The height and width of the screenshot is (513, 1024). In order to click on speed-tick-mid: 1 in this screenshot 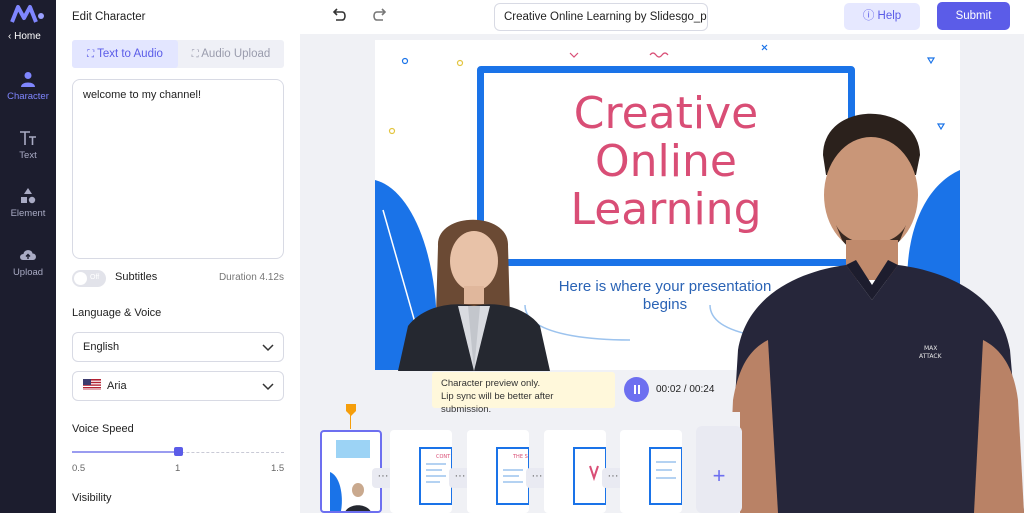, I will do `click(178, 468)`.